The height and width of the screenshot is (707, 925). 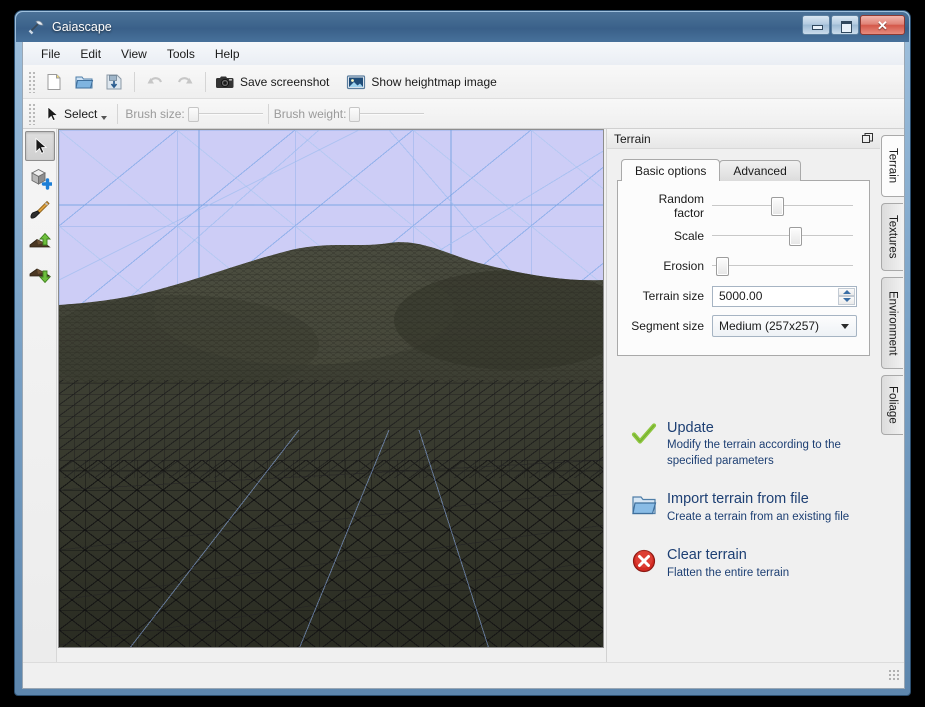 I want to click on tool-palette, so click(x=40, y=395).